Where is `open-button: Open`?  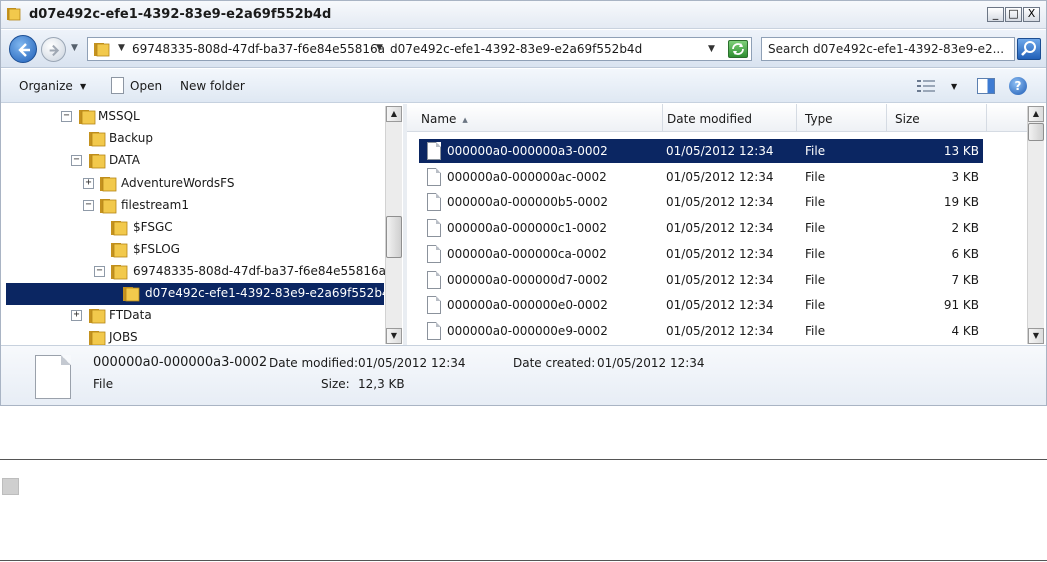
open-button: Open is located at coordinates (146, 86).